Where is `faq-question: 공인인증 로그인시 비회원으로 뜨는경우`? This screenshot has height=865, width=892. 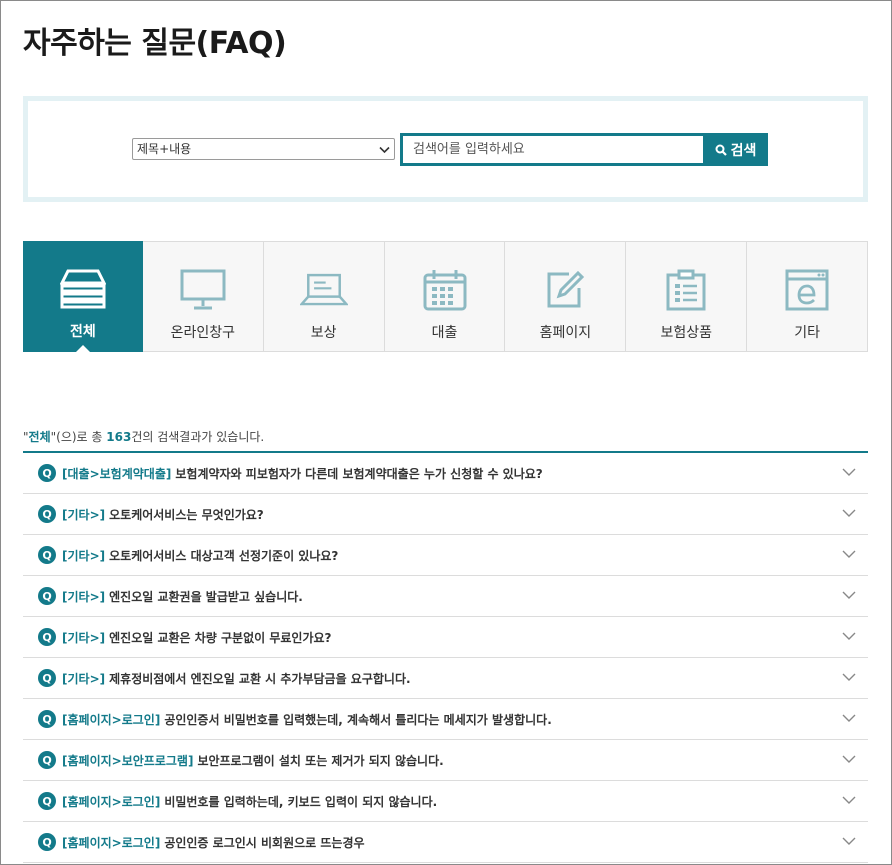 faq-question: 공인인증 로그인시 비회원으로 뜨는경우 is located at coordinates (264, 842).